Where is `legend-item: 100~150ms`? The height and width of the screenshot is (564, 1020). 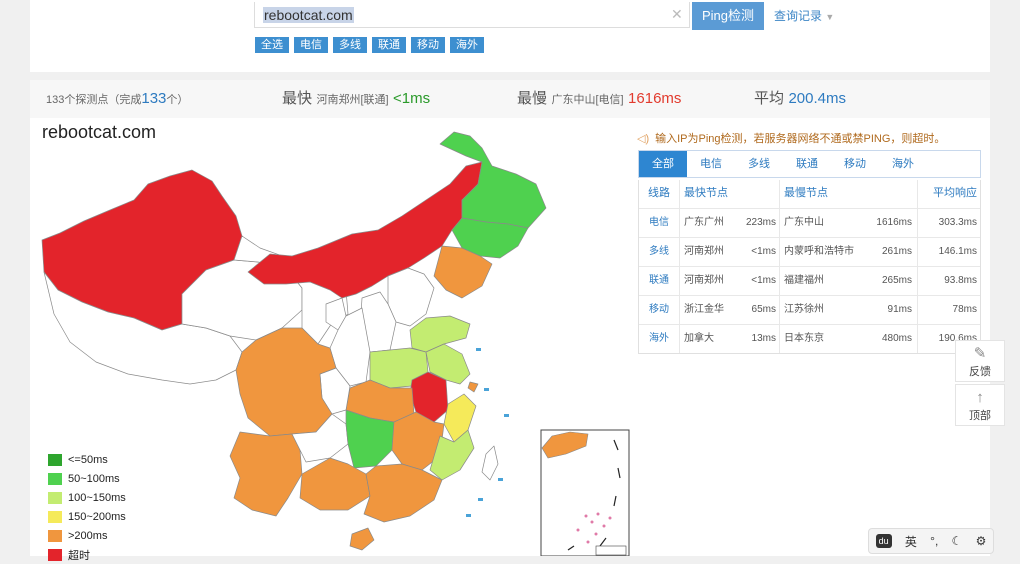 legend-item: 100~150ms is located at coordinates (87, 497).